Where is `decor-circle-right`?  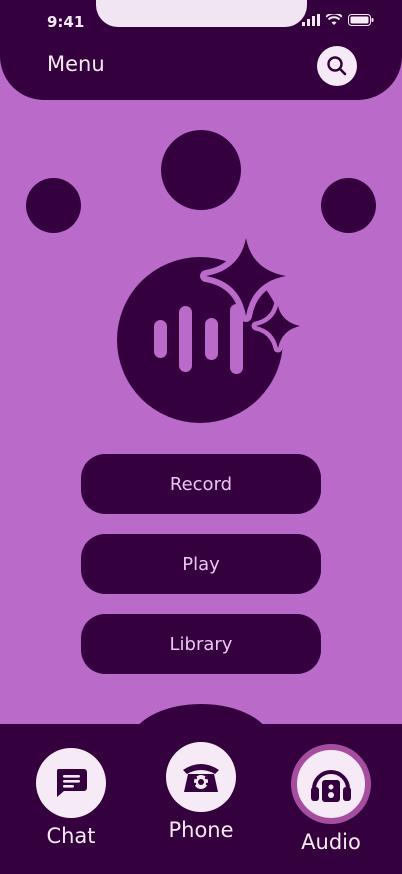
decor-circle-right is located at coordinates (348, 205).